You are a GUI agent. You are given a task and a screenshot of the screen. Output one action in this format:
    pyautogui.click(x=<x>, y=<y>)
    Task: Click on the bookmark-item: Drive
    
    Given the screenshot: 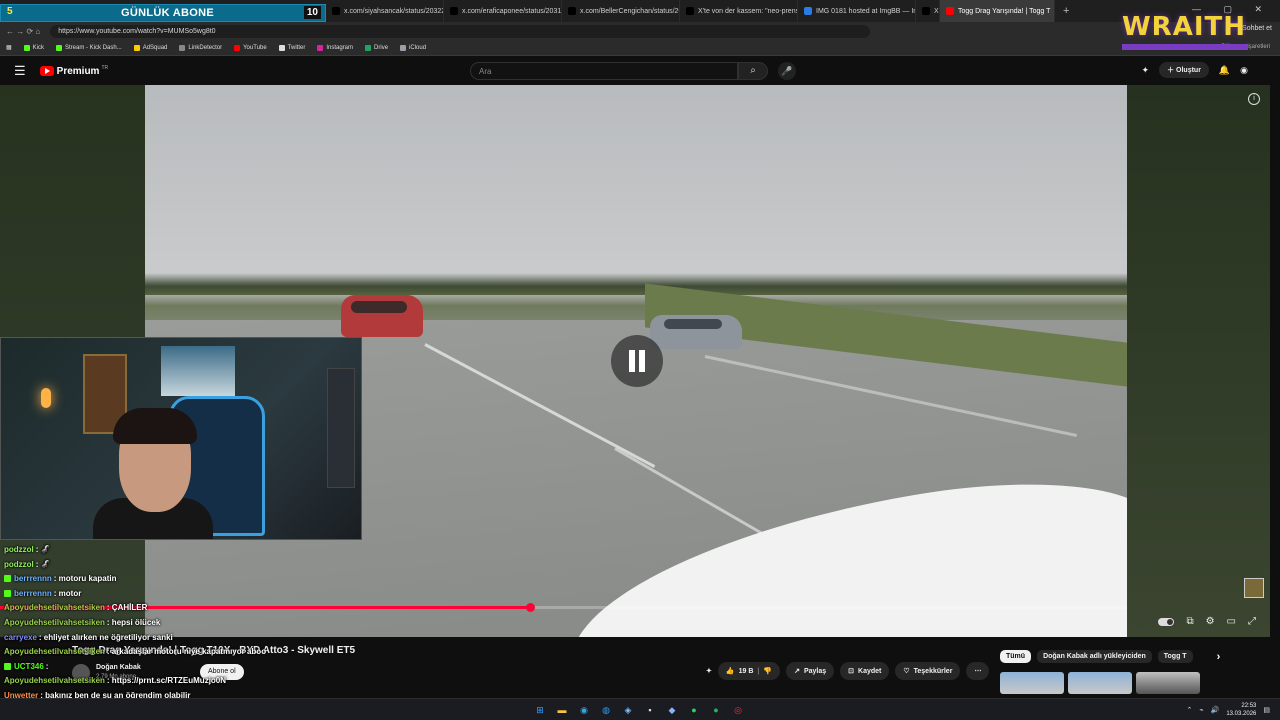 What is the action you would take?
    pyautogui.click(x=376, y=47)
    